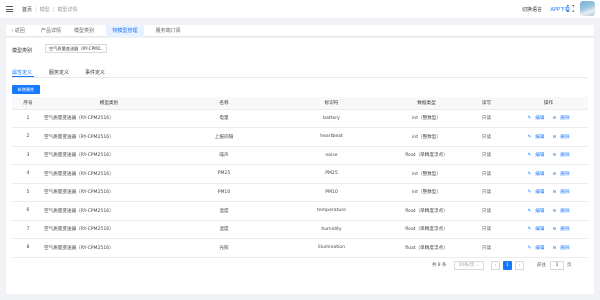 The width and height of the screenshot is (600, 300). I want to click on current-page: 1, so click(507, 265).